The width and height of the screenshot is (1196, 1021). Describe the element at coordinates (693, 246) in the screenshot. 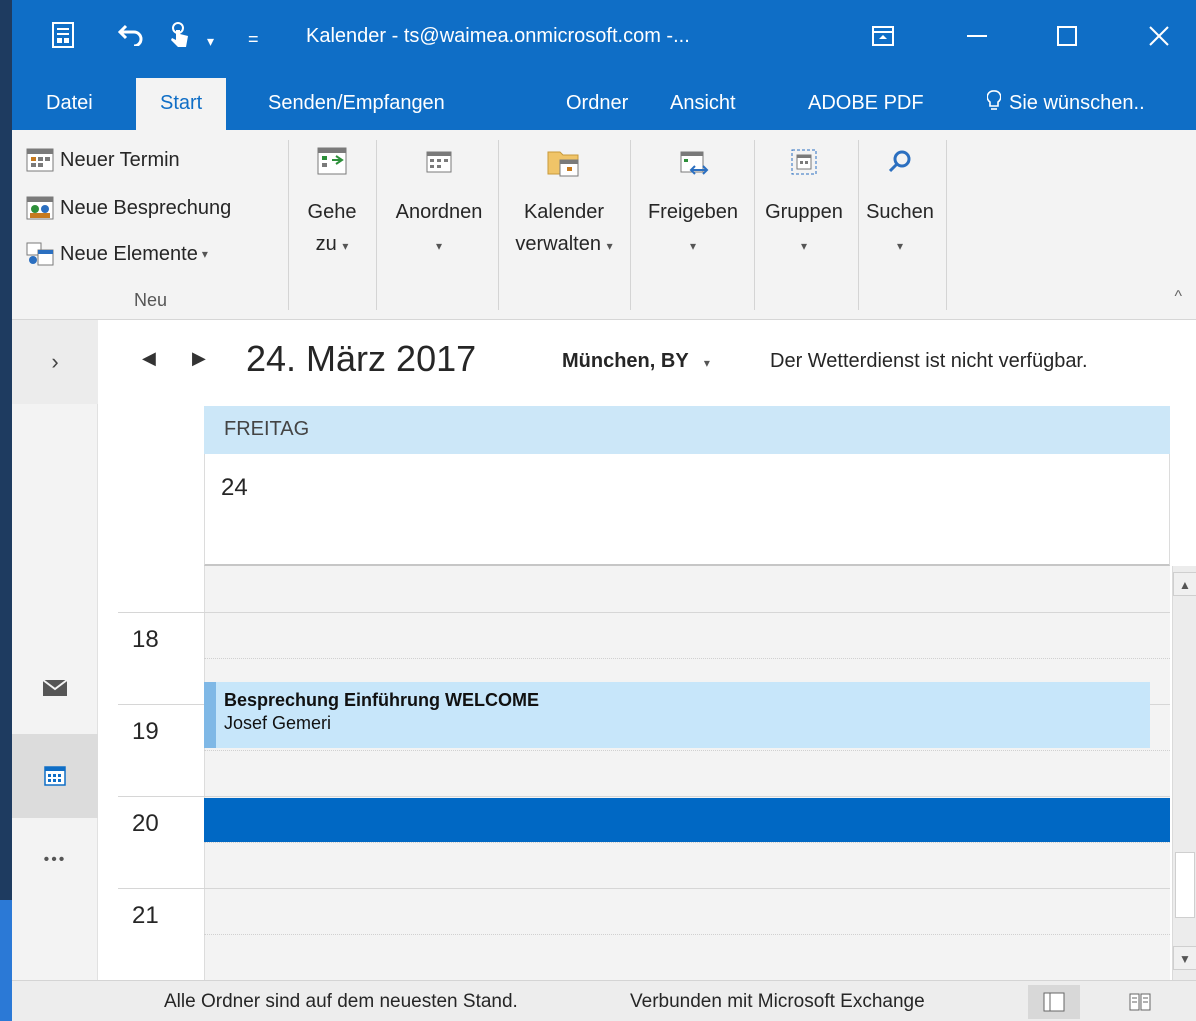

I see `share-dropdown-icon: ▾` at that location.